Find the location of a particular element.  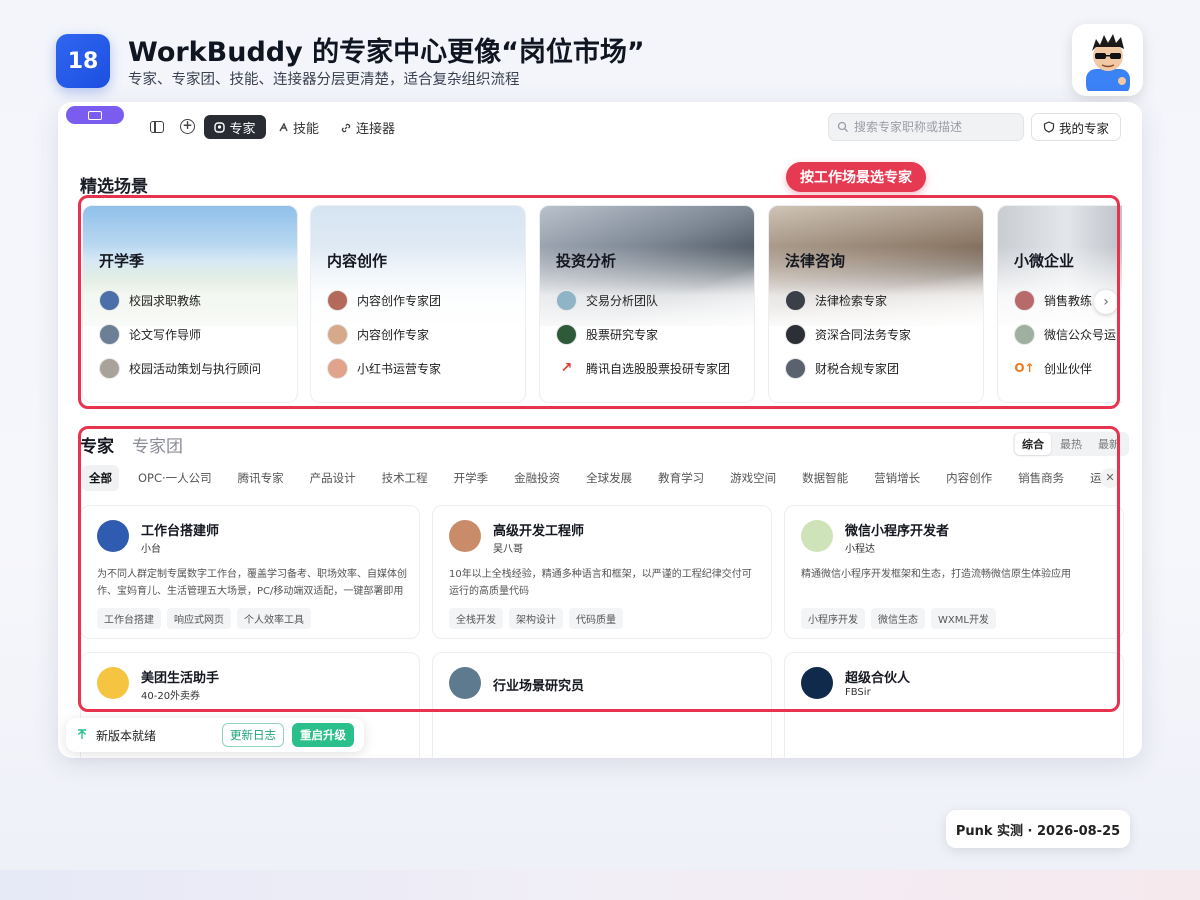

scene-card-content: 内容创作 内容创作专家团 内容创作专家 小红书运营专家 is located at coordinates (418, 304).